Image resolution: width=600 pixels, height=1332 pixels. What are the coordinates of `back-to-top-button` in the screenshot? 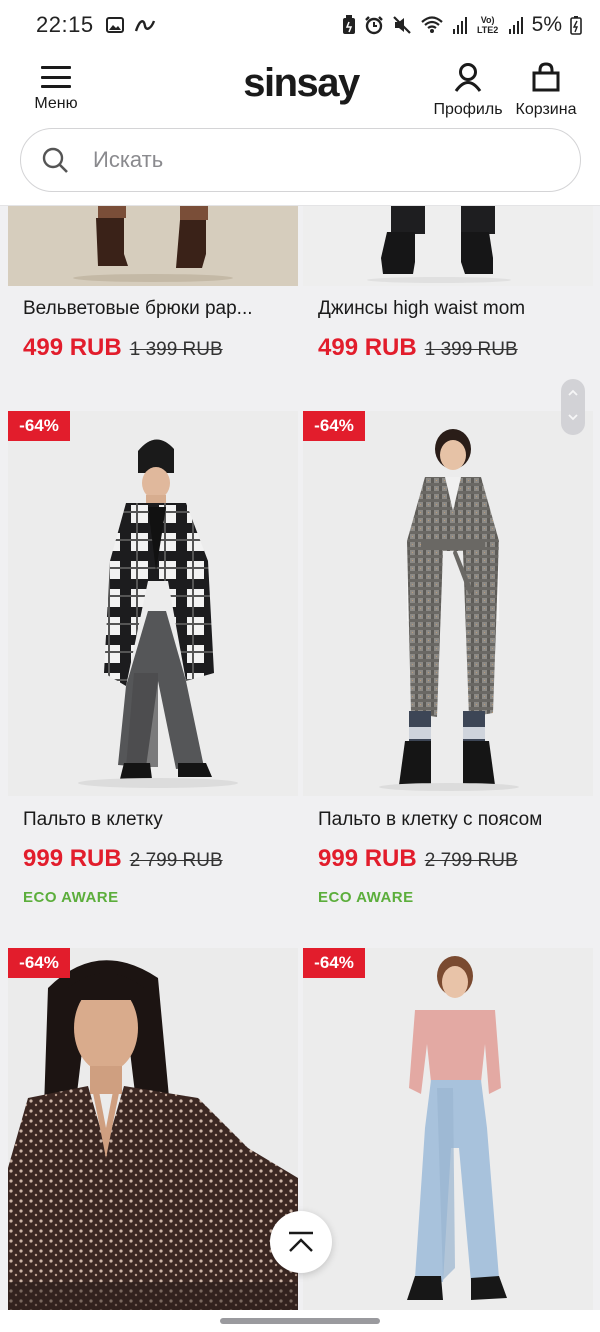 It's located at (301, 1242).